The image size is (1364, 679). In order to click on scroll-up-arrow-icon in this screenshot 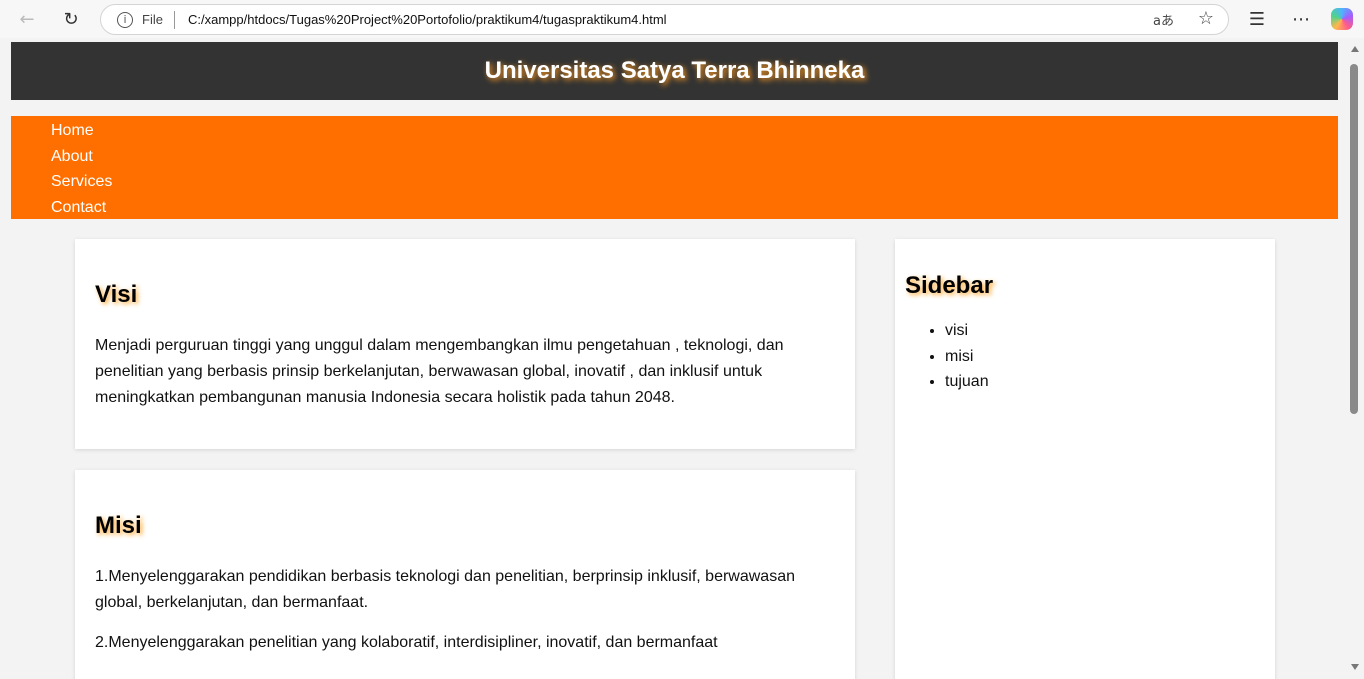, I will do `click(1355, 49)`.